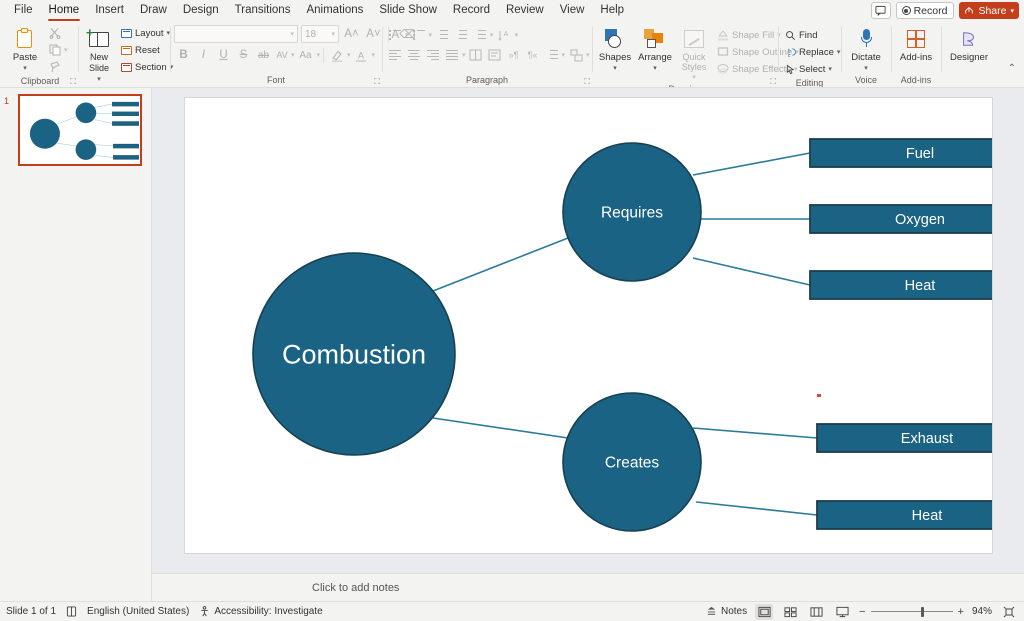 Image resolution: width=1024 pixels, height=621 pixels. What do you see at coordinates (925, 10) in the screenshot?
I see `record-button: Record` at bounding box center [925, 10].